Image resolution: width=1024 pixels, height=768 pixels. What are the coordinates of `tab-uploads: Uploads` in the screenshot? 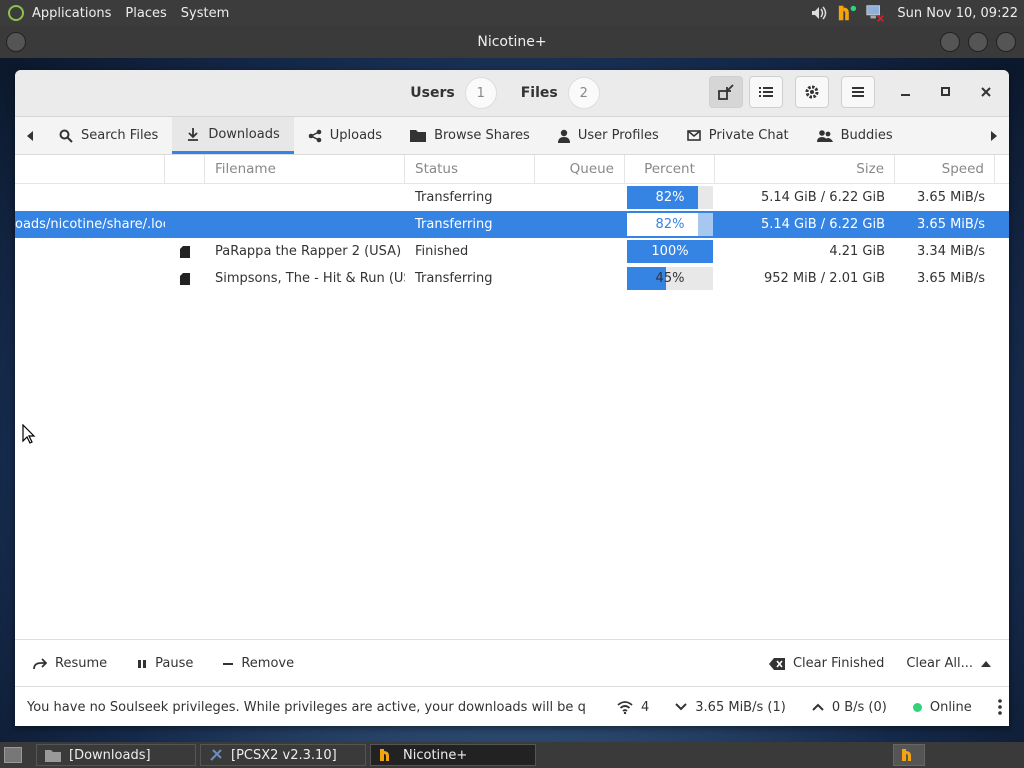 It's located at (345, 135).